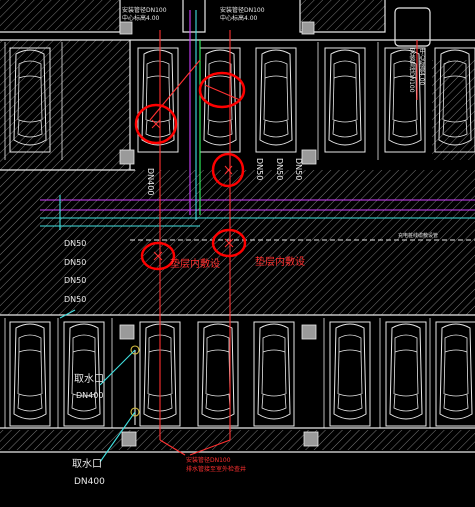 The width and height of the screenshot is (475, 507). I want to click on top-right-note-line1: 安装管径DN100, so click(411, 70).